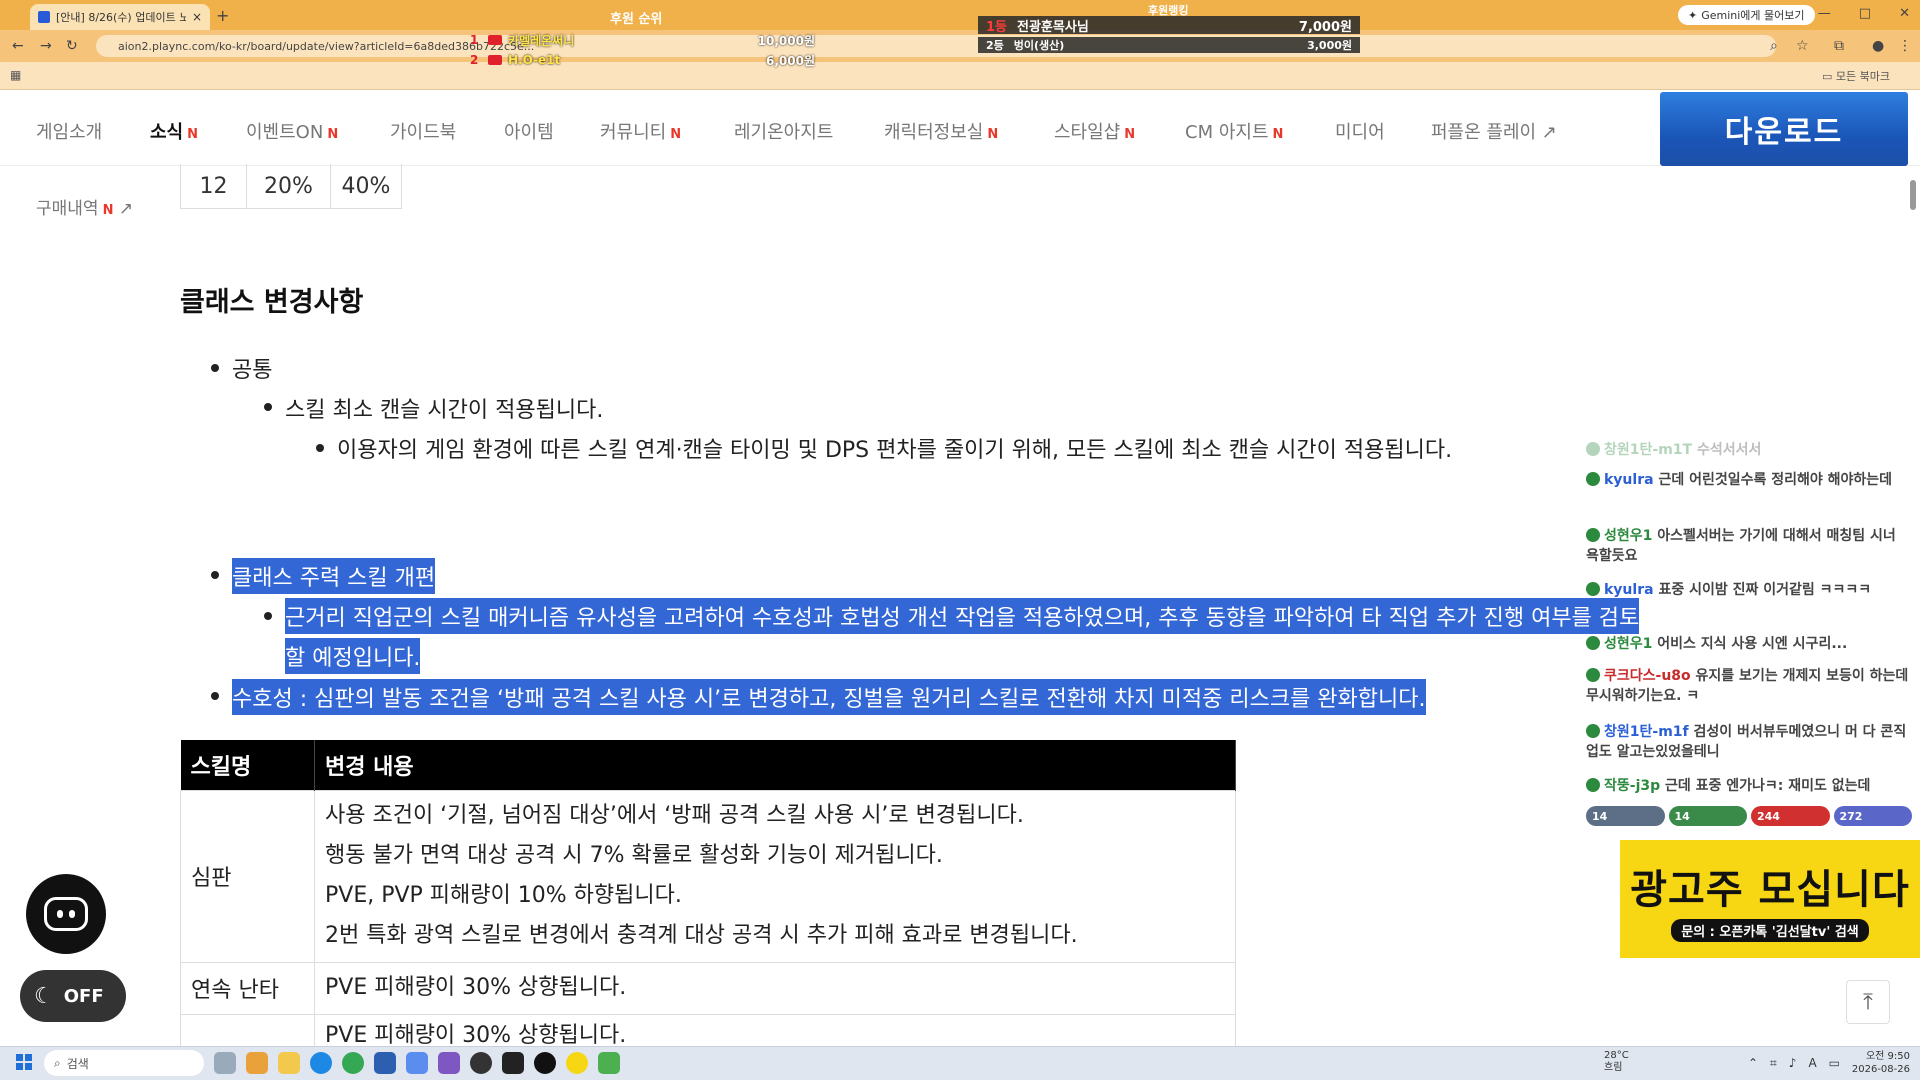 The image size is (1920, 1080). What do you see at coordinates (444, 410) in the screenshot?
I see `list-item: 스킬 최소 캔슬 시간이 적용됩니다.` at bounding box center [444, 410].